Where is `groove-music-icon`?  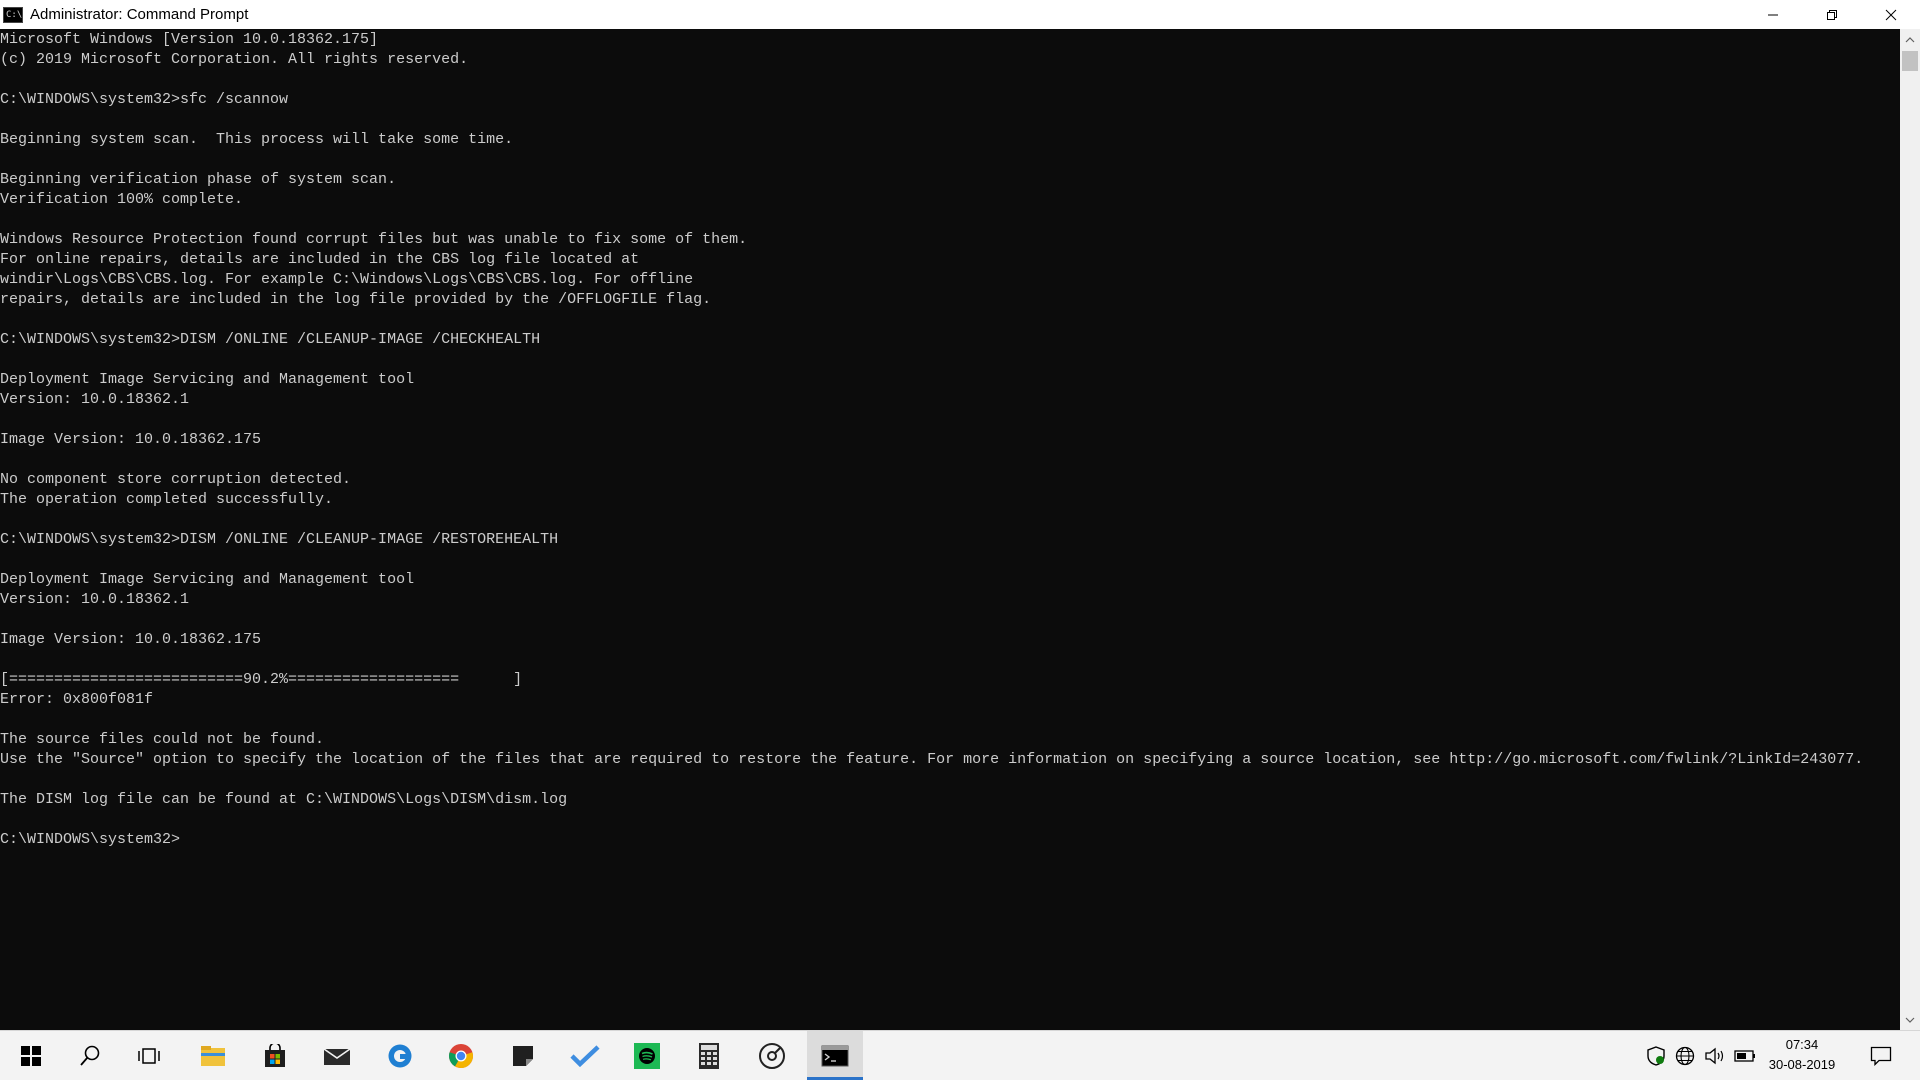
groove-music-icon is located at coordinates (772, 1055).